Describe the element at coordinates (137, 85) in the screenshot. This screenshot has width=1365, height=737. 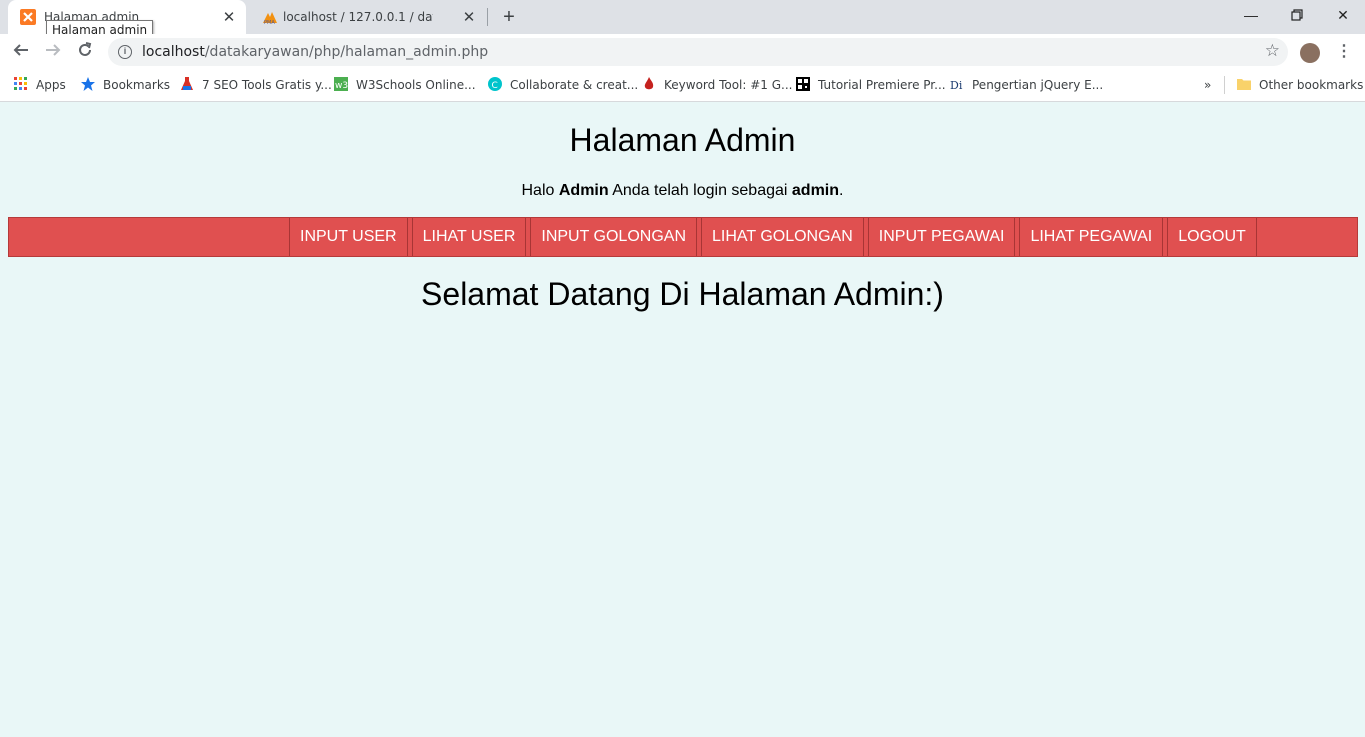
I see `bookmark-label: Bookmarks` at that location.